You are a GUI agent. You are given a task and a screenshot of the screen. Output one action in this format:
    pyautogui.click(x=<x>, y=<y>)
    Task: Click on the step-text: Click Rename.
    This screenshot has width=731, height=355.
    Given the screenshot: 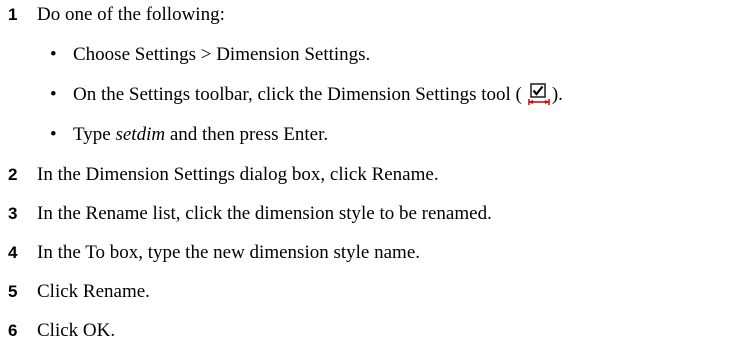 What is the action you would take?
    pyautogui.click(x=93, y=291)
    